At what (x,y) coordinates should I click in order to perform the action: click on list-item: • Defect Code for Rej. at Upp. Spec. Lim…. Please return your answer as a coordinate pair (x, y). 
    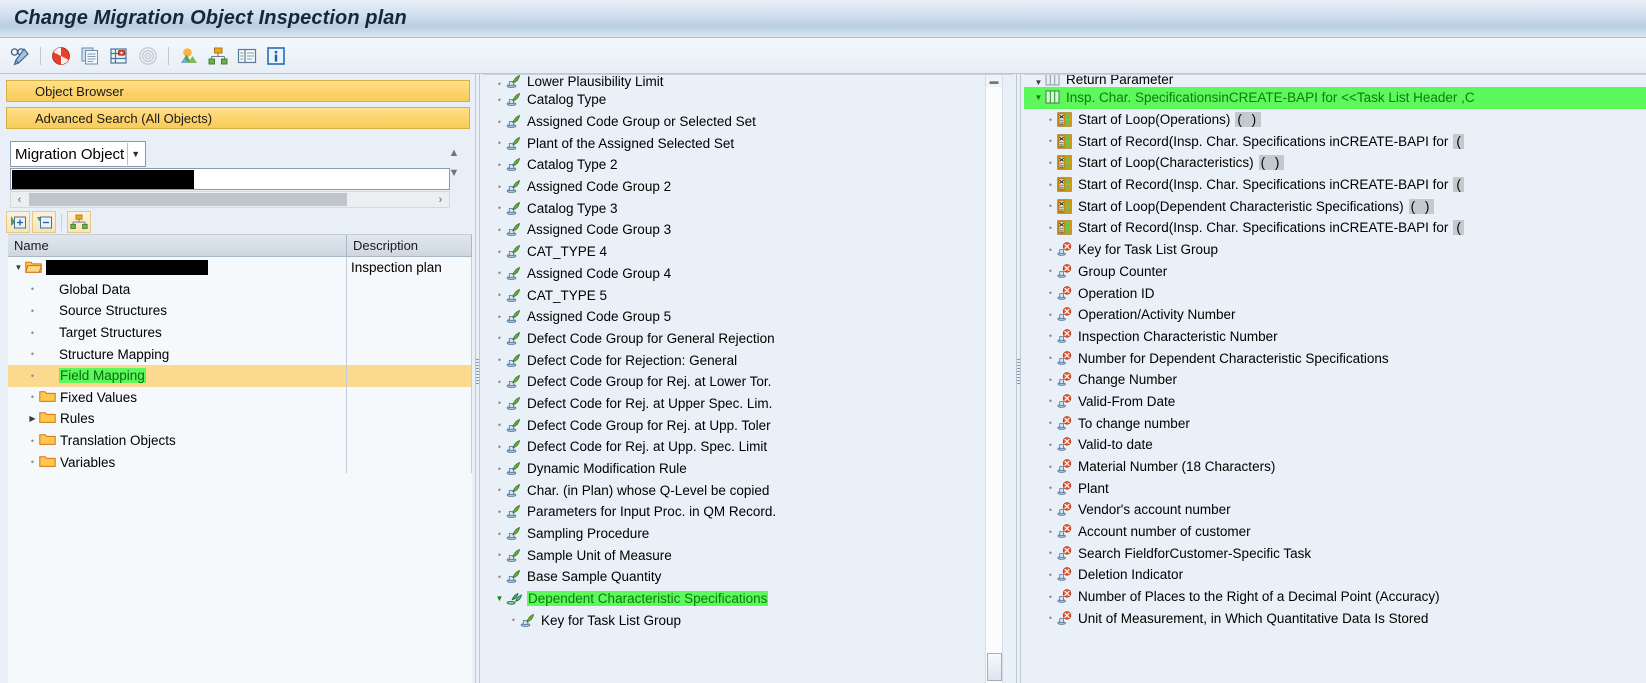
    Looking at the image, I should click on (748, 447).